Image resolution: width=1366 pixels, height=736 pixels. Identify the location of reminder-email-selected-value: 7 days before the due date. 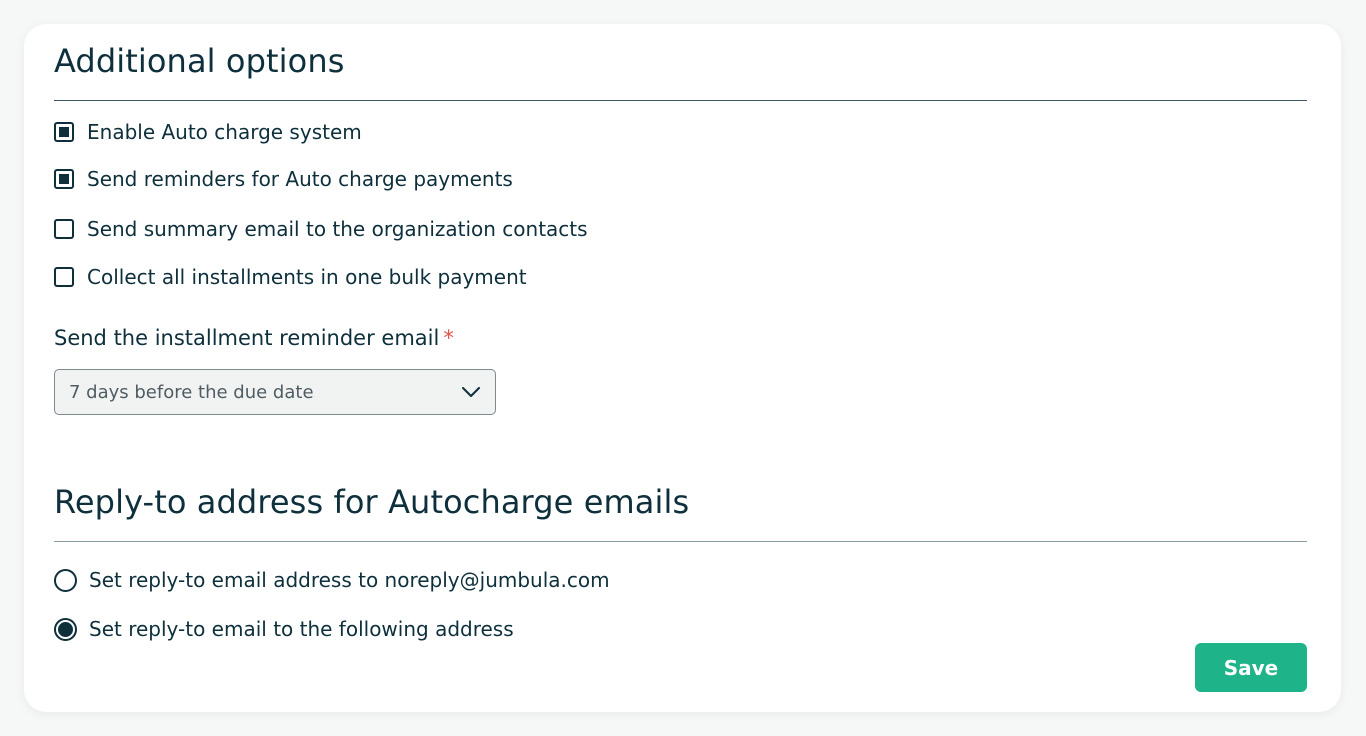
(191, 392).